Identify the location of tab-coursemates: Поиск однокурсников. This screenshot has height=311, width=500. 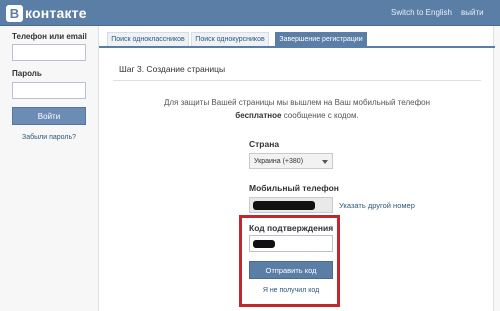
(230, 39).